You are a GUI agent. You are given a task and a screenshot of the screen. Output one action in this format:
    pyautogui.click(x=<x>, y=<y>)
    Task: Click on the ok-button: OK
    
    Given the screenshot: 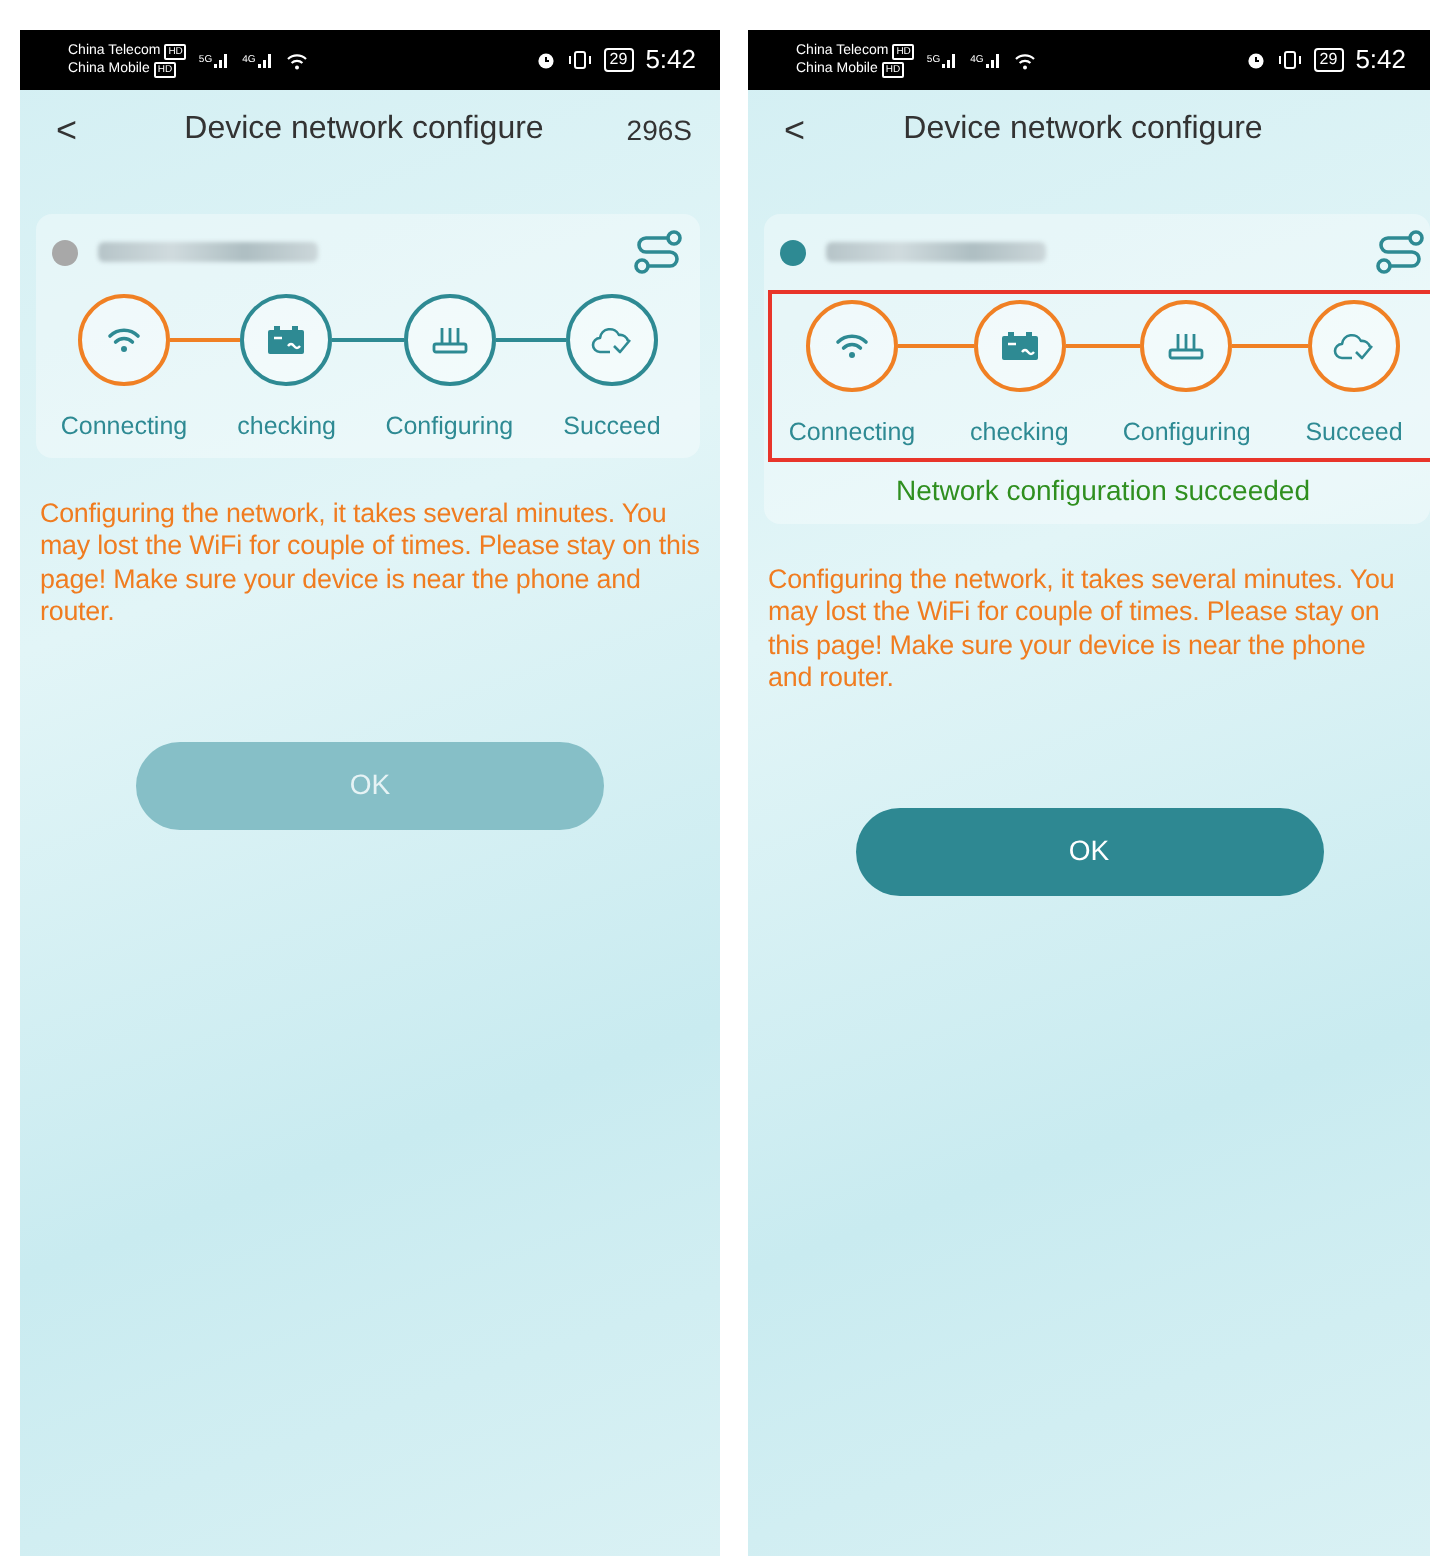 What is the action you would take?
    pyautogui.click(x=1089, y=851)
    